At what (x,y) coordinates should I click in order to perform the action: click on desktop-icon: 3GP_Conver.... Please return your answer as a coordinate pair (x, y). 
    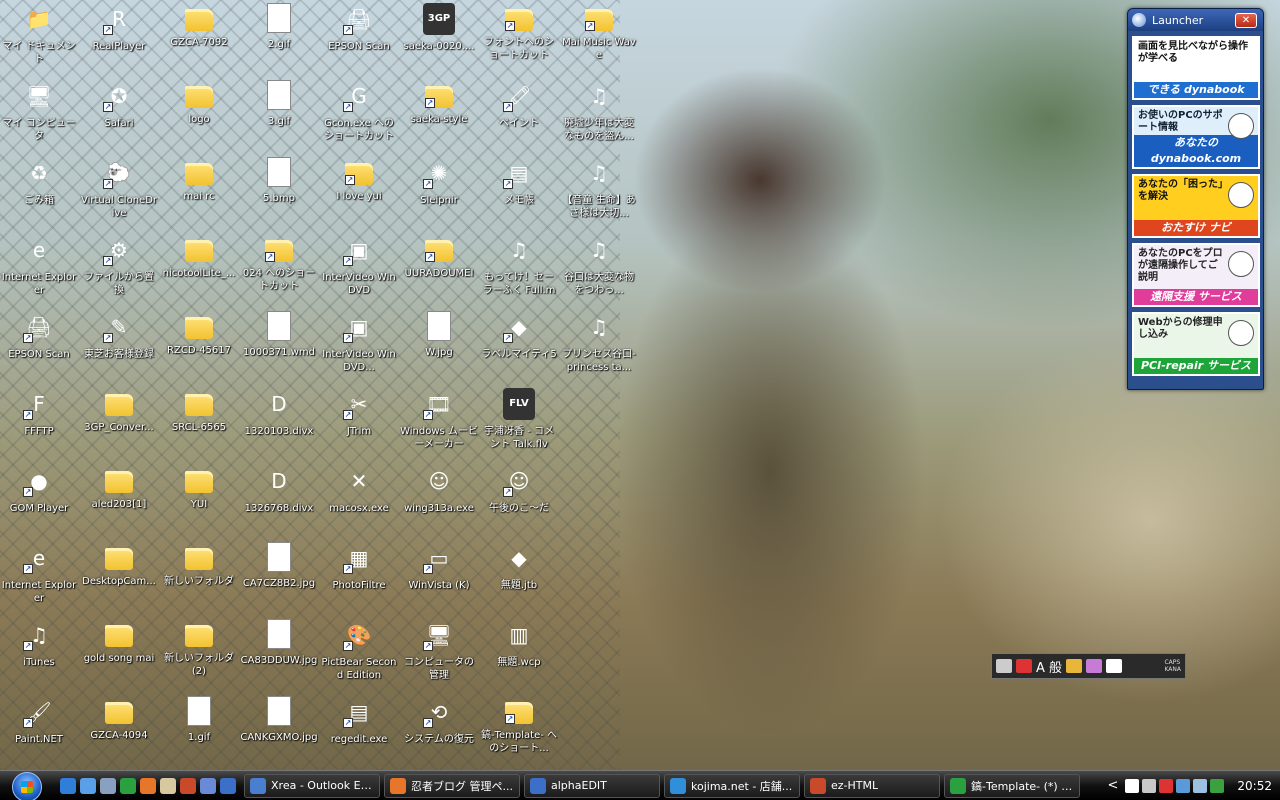
    Looking at the image, I should click on (119, 426).